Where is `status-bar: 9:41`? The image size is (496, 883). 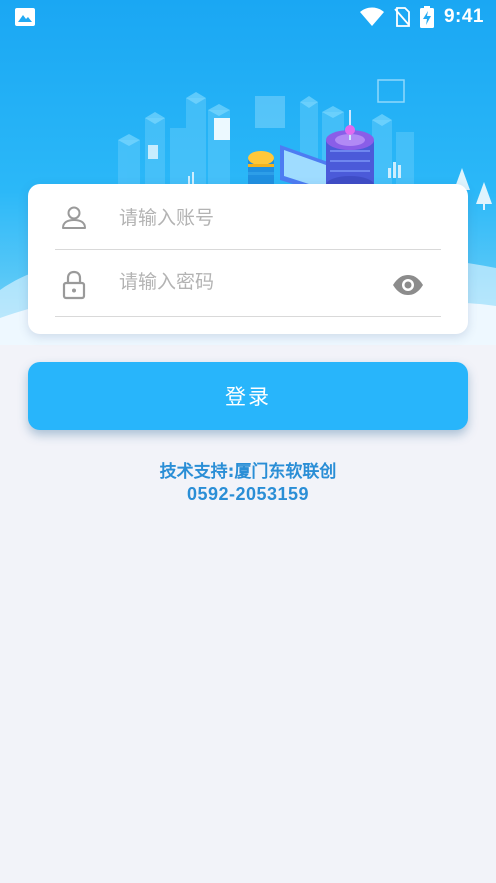 status-bar: 9:41 is located at coordinates (248, 17).